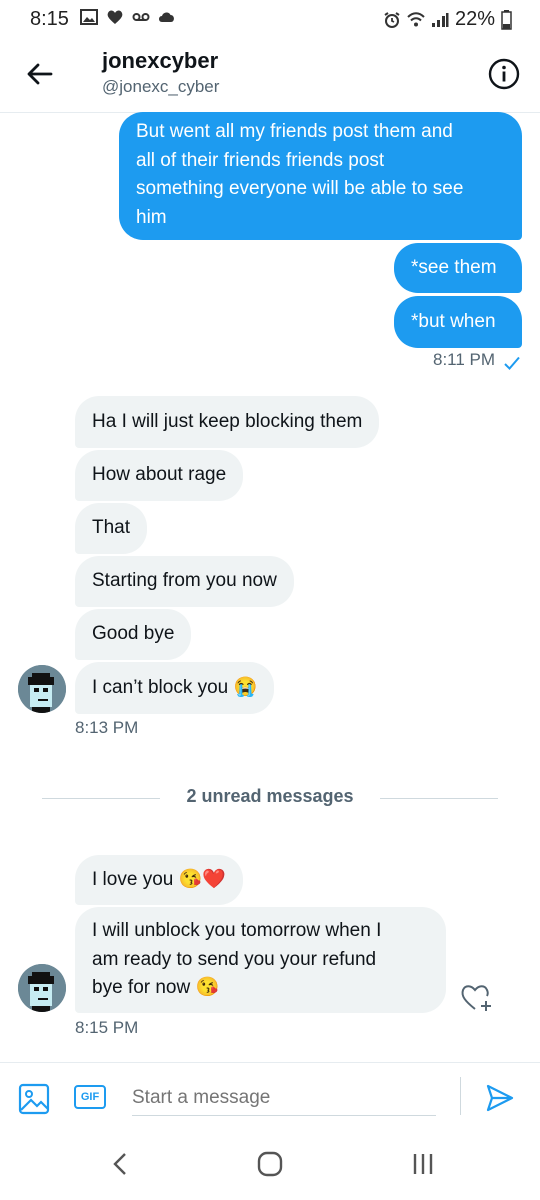 Image resolution: width=540 pixels, height=1200 pixels. Describe the element at coordinates (260, 160) in the screenshot. I see `message-line: all of their friends friends post` at that location.